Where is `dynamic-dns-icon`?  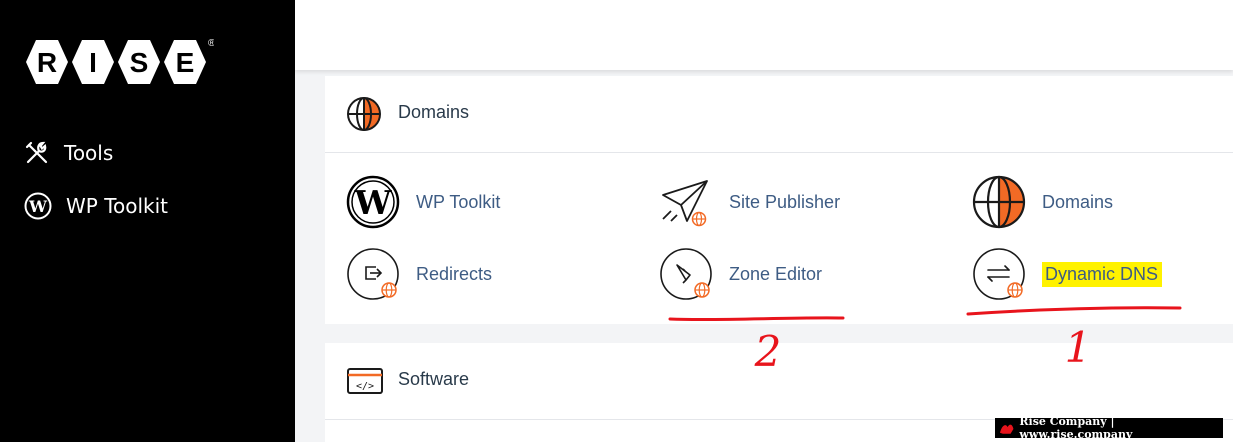 dynamic-dns-icon is located at coordinates (999, 274).